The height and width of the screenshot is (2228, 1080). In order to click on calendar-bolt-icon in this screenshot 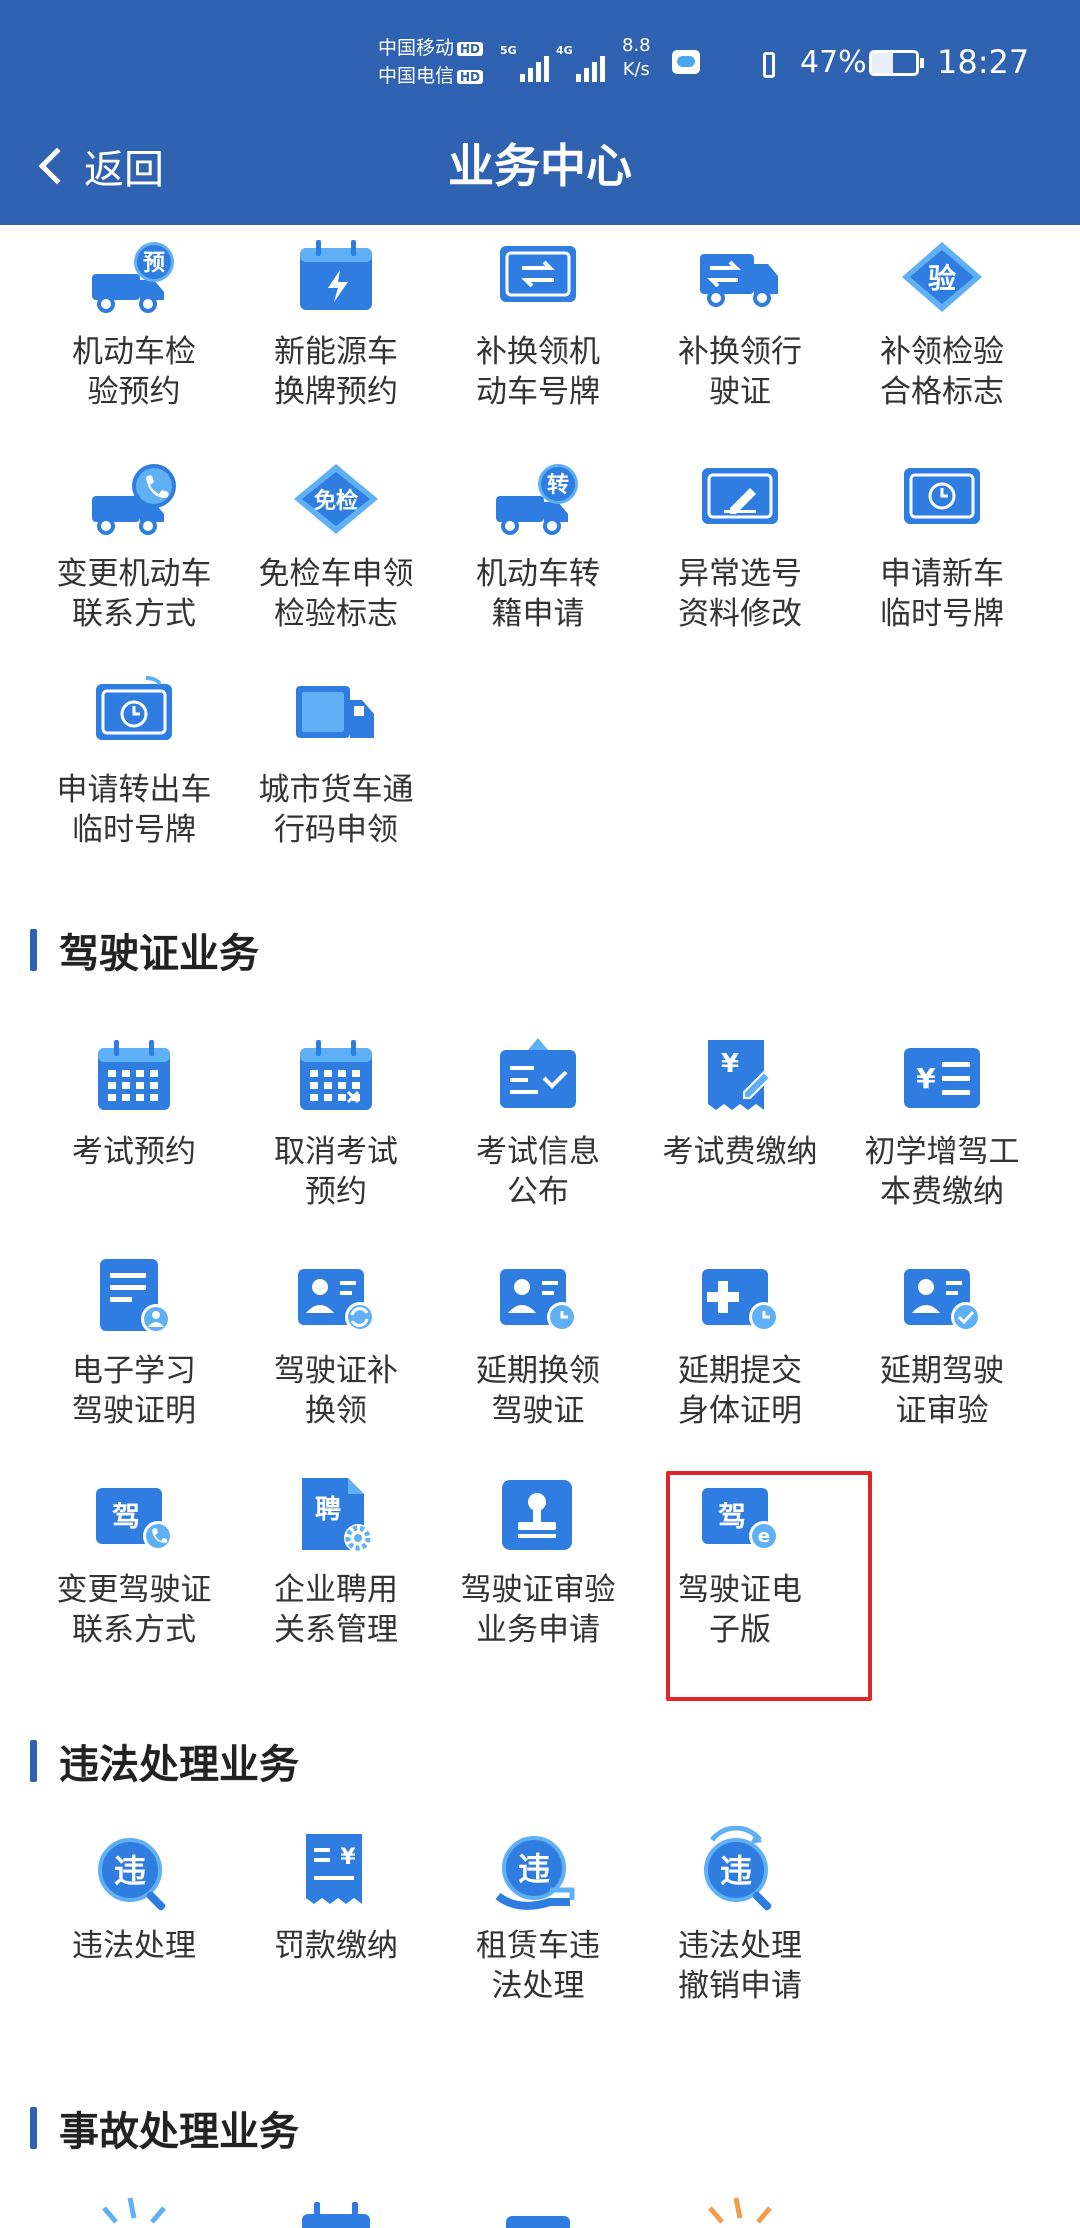, I will do `click(336, 275)`.